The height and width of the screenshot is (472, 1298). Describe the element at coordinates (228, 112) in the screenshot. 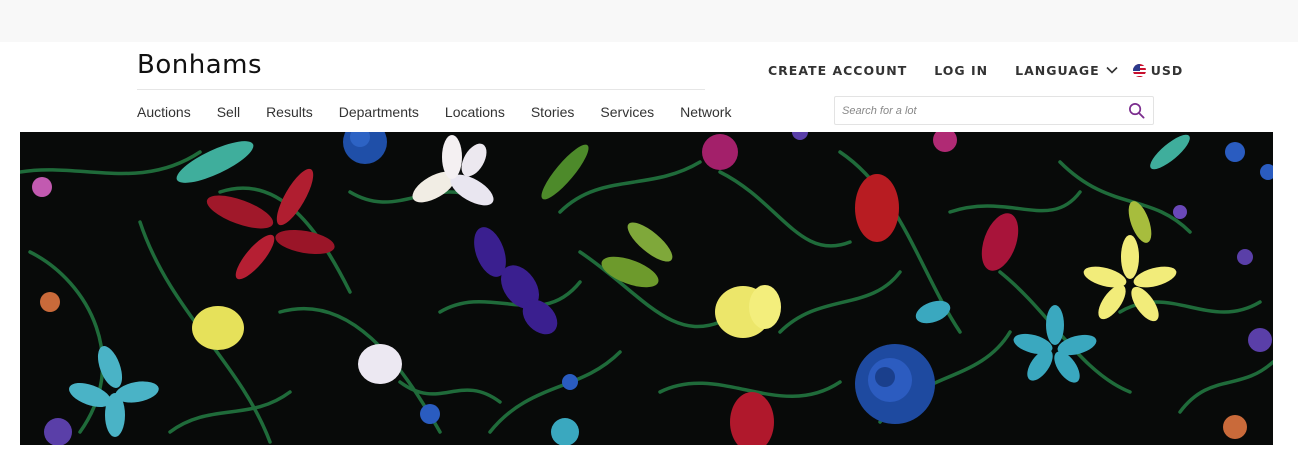

I see `nav-item-sell: Sell` at that location.